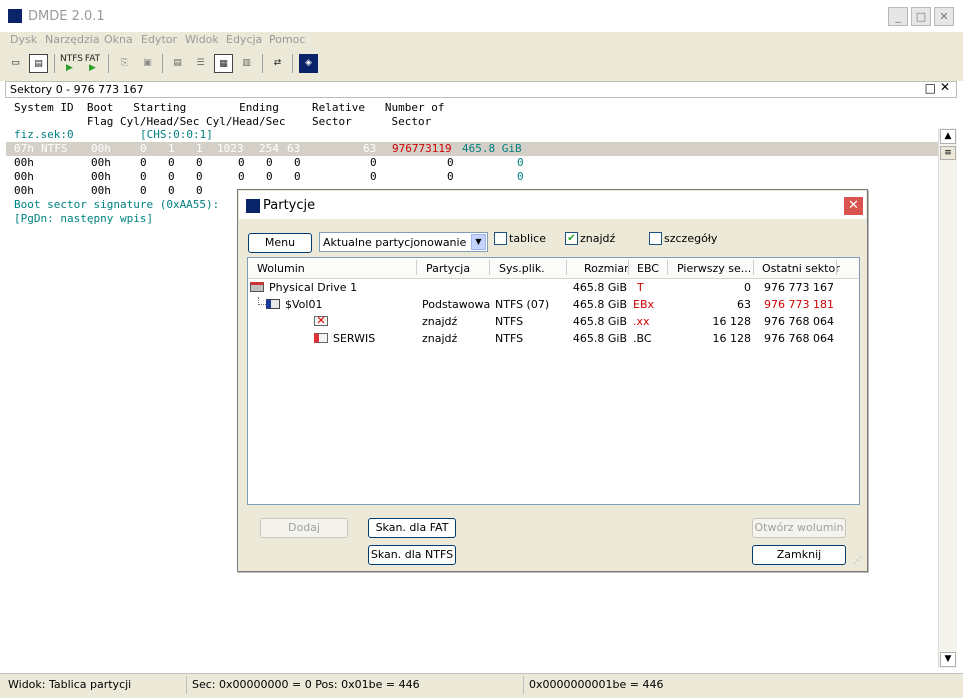  Describe the element at coordinates (948, 153) in the screenshot. I see `scroll-thumb: ≡` at that location.